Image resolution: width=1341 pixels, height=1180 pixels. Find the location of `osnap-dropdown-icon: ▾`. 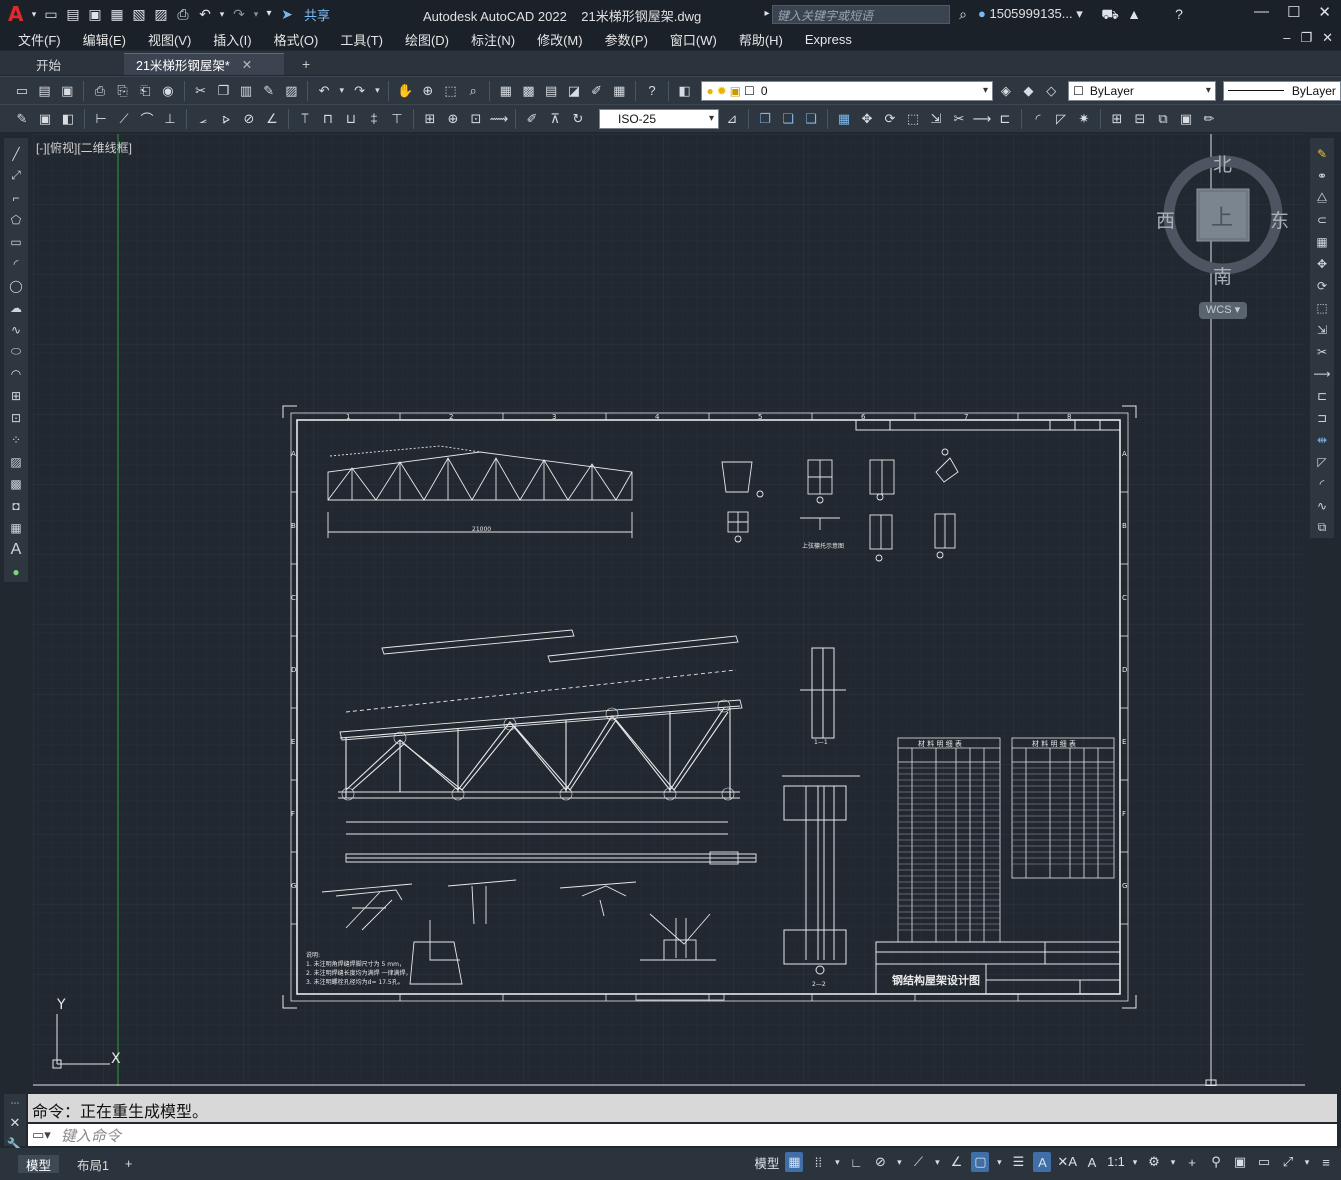

osnap-dropdown-icon: ▾ is located at coordinates (999, 1162).